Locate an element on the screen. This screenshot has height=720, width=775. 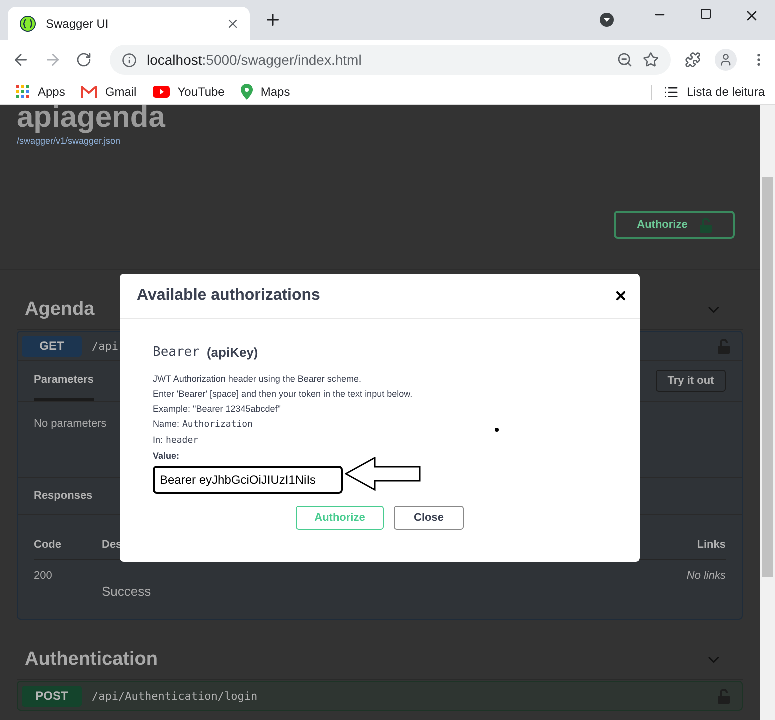
field-label: In: is located at coordinates (158, 440).